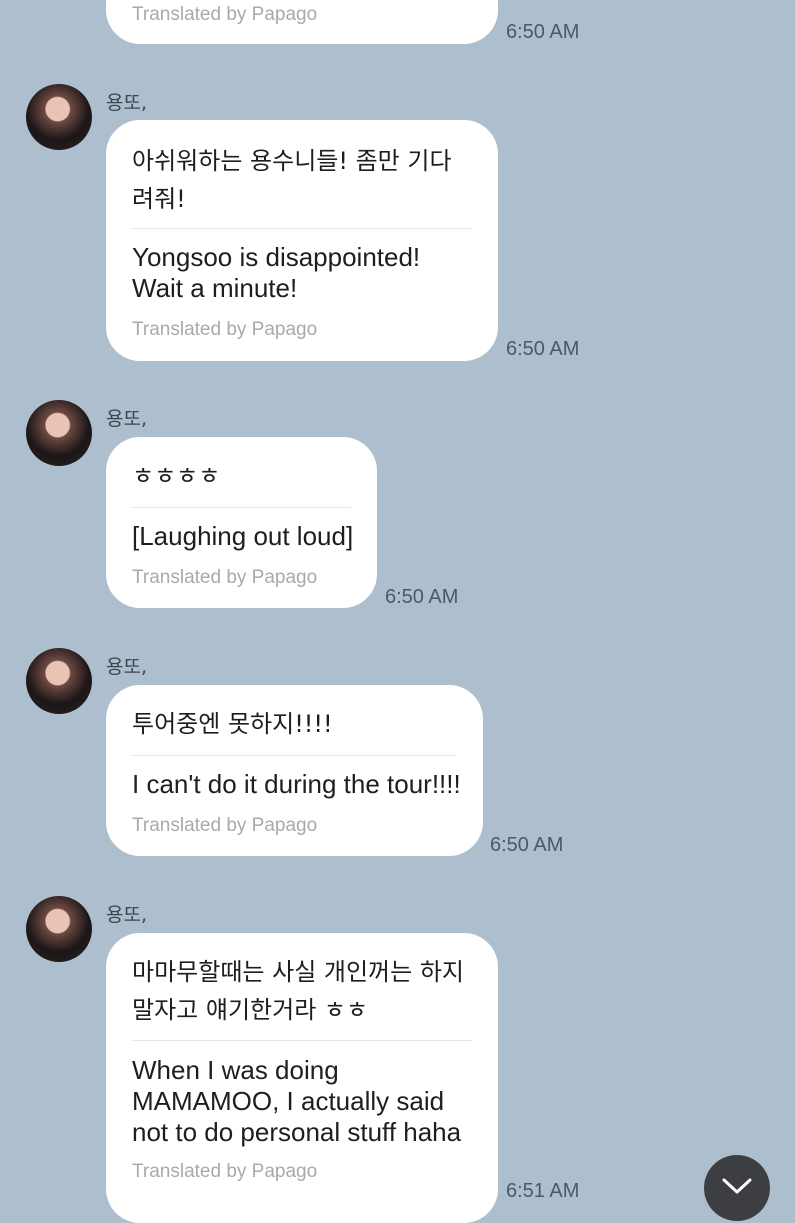 The height and width of the screenshot is (1223, 795). What do you see at coordinates (232, 724) in the screenshot?
I see `original-message-text: 투어중엔 못하지!!!!` at bounding box center [232, 724].